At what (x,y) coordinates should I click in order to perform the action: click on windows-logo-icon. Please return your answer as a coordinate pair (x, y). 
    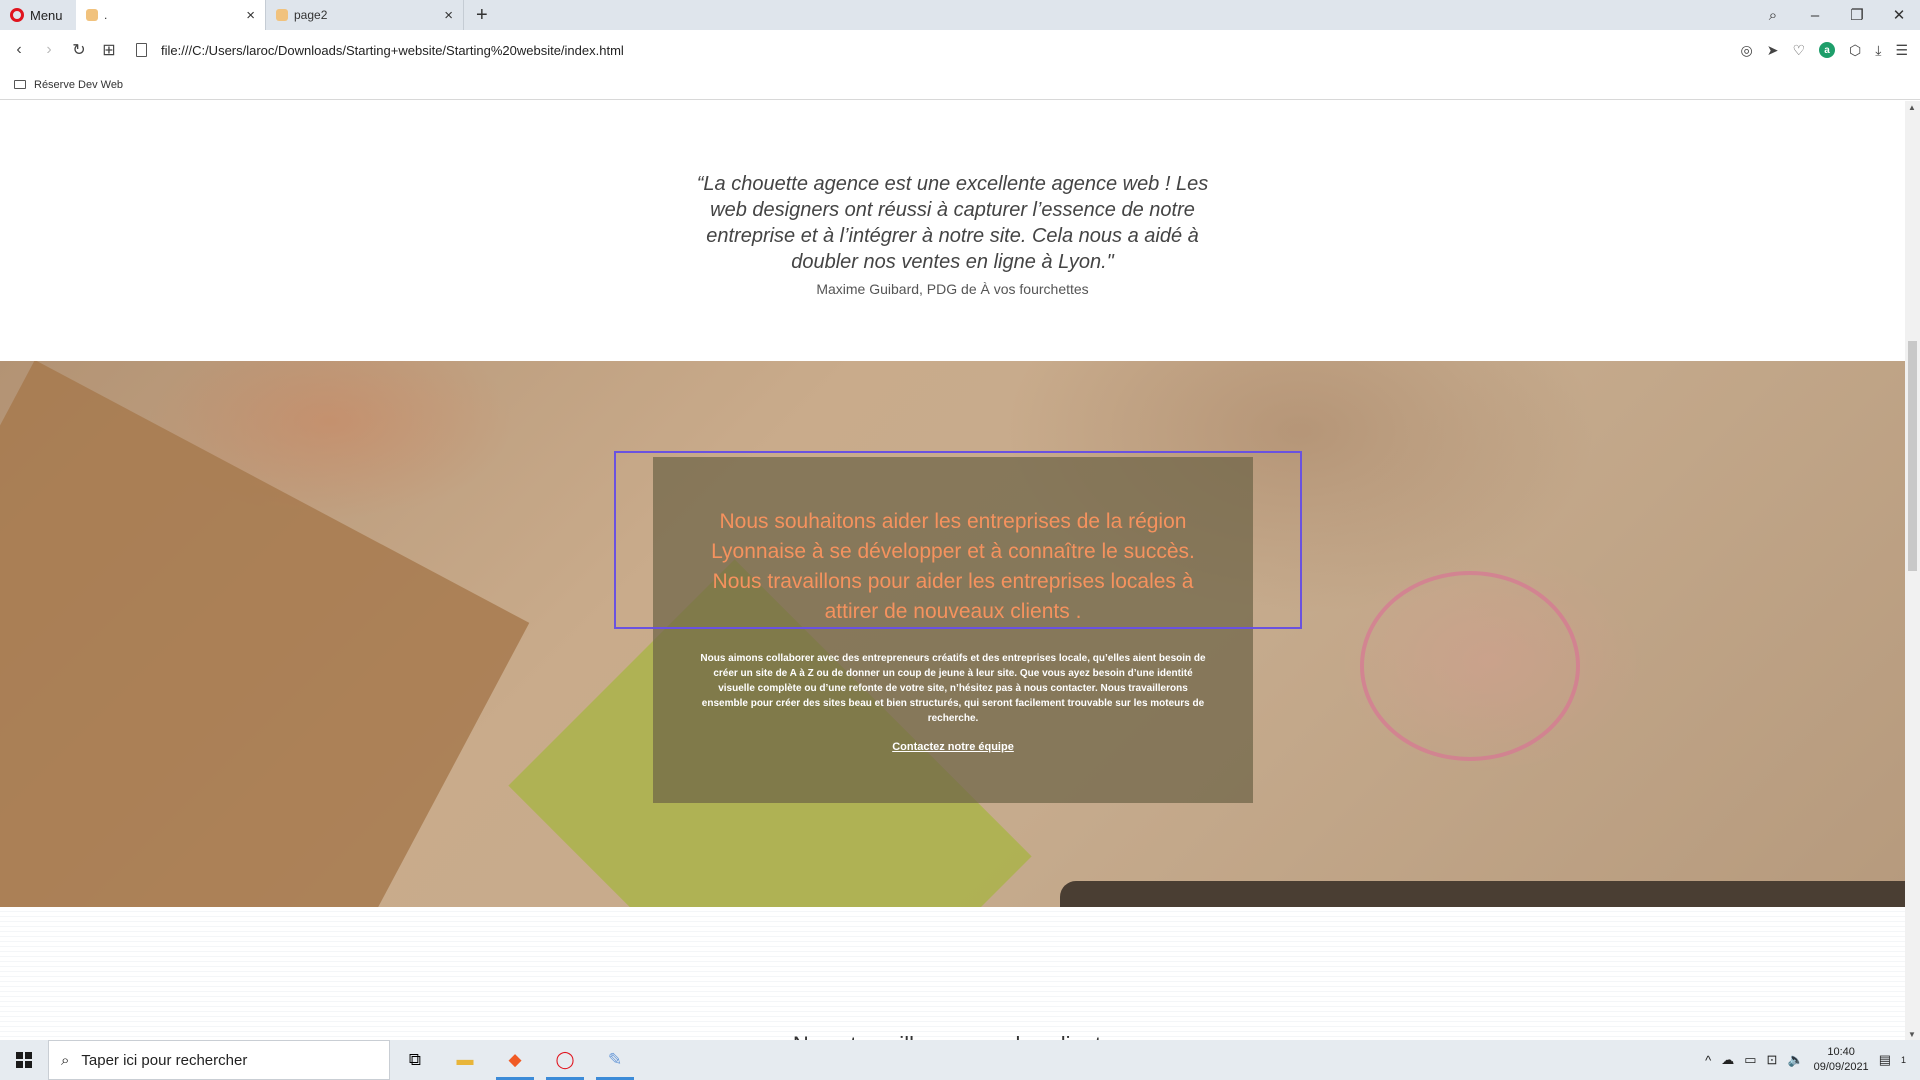
    Looking at the image, I should click on (24, 1060).